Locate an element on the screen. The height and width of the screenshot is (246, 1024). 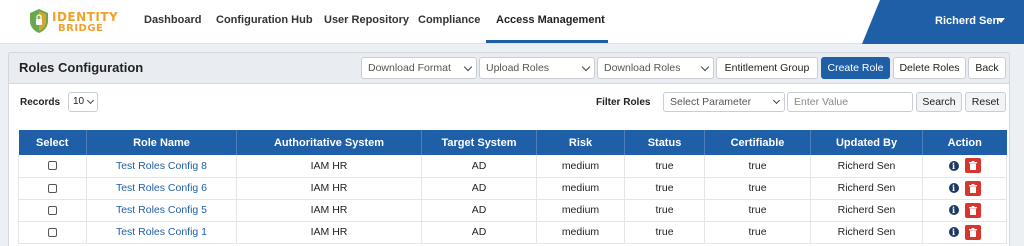
download-format-select: Download Format is located at coordinates (419, 68).